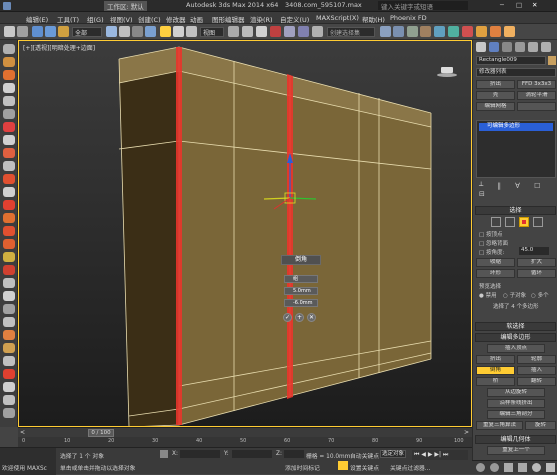 This screenshot has height=475, width=557. I want to click on insert-vertex-button: 插入顶点, so click(516, 348).